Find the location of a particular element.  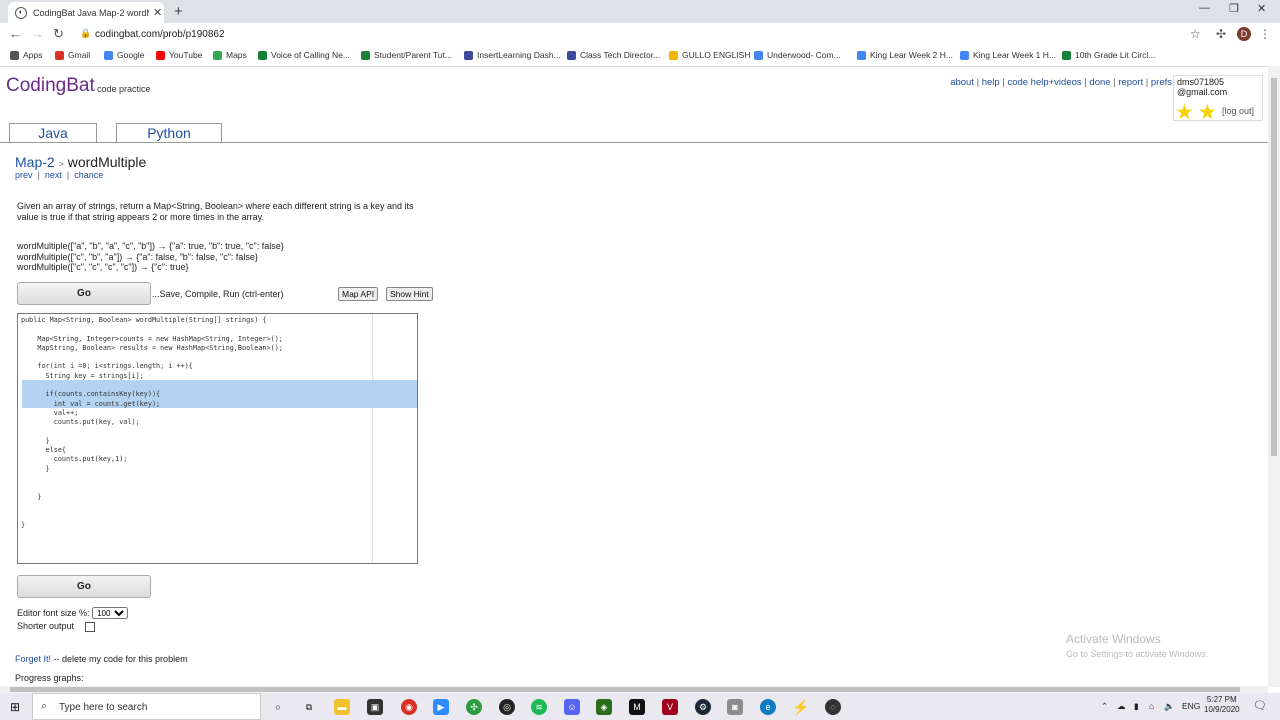

minimize-icon: — is located at coordinates (1204, 8).